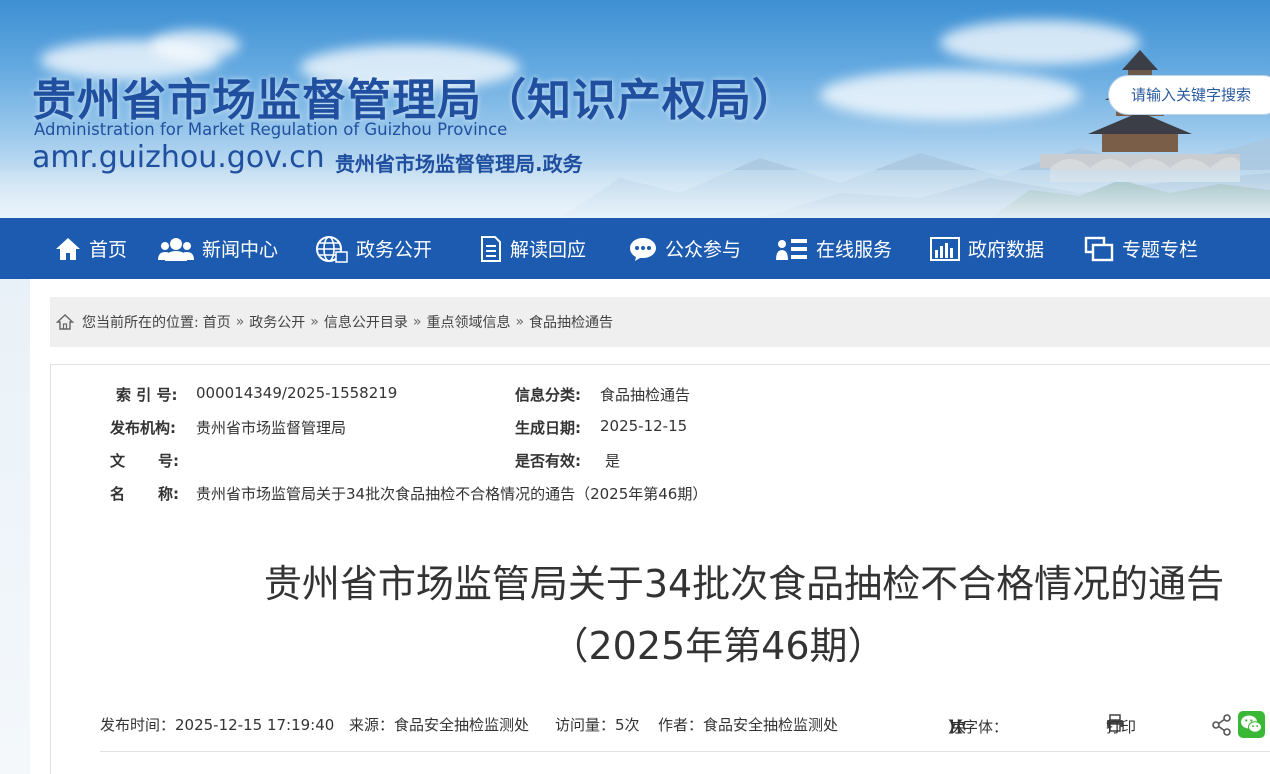 The width and height of the screenshot is (1270, 774). I want to click on meta-category-label: 信息分类:, so click(548, 395).